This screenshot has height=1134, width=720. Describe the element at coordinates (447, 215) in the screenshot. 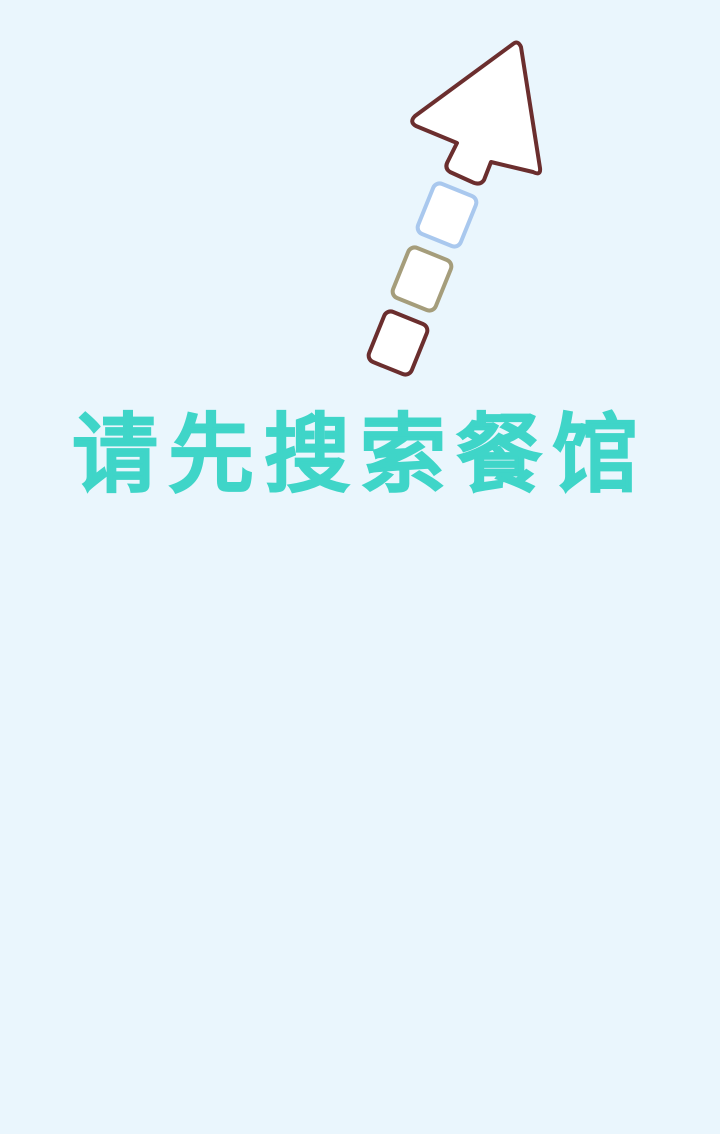

I see `arrow-tail-block-blue` at that location.